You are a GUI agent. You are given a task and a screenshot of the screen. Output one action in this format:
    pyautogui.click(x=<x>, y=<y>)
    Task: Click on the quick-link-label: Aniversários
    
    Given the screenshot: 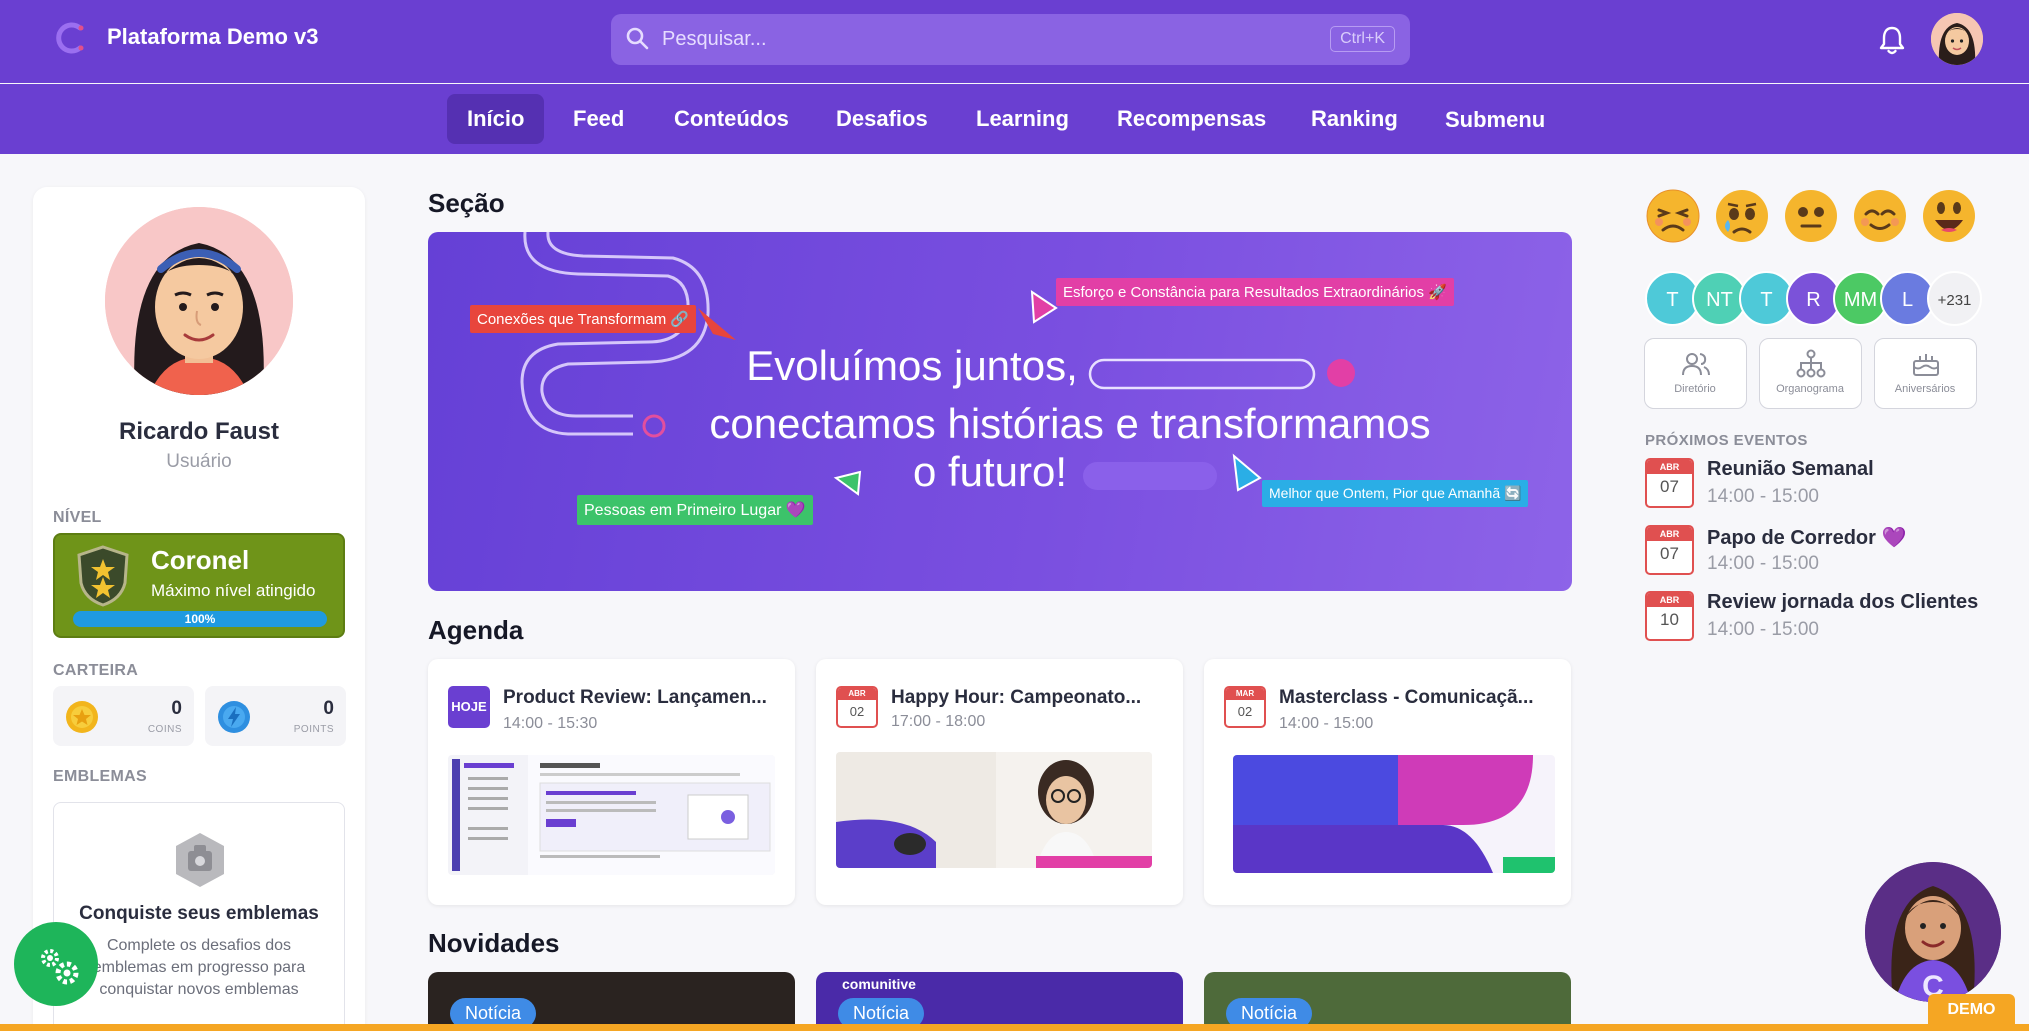 What is the action you would take?
    pyautogui.click(x=1925, y=389)
    